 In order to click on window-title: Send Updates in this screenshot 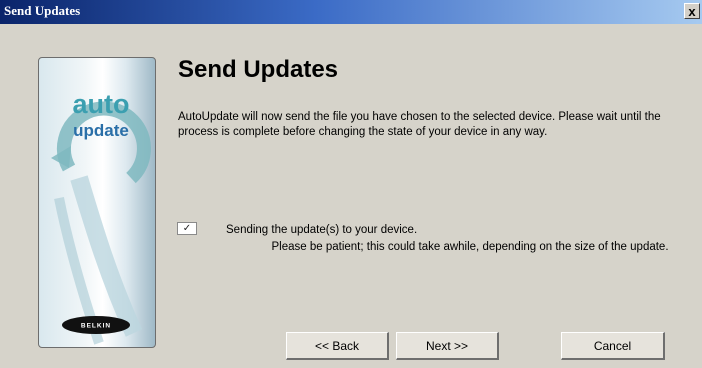, I will do `click(42, 10)`.